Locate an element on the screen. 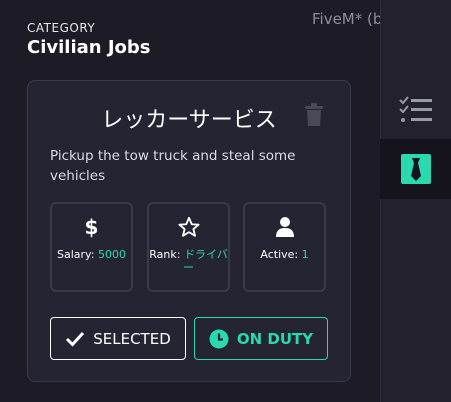 The image size is (451, 402). rank-value: ドライバー is located at coordinates (205, 261).